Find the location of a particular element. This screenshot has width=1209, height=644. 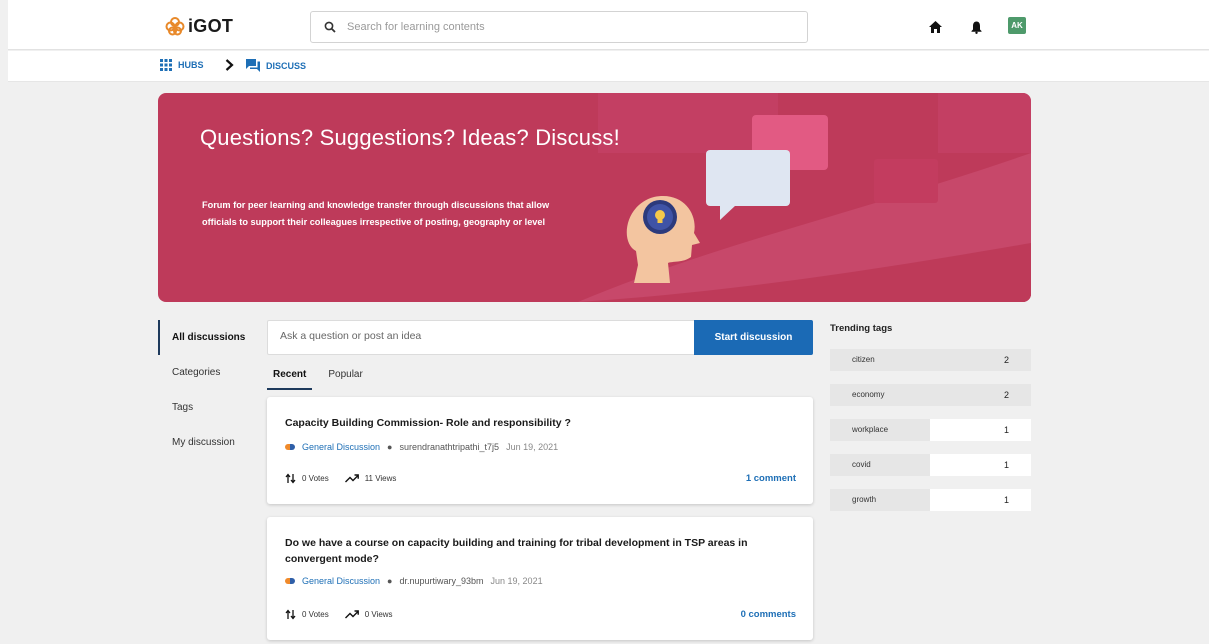

sidebar-item-all-discussions: All discussions is located at coordinates (203, 337).